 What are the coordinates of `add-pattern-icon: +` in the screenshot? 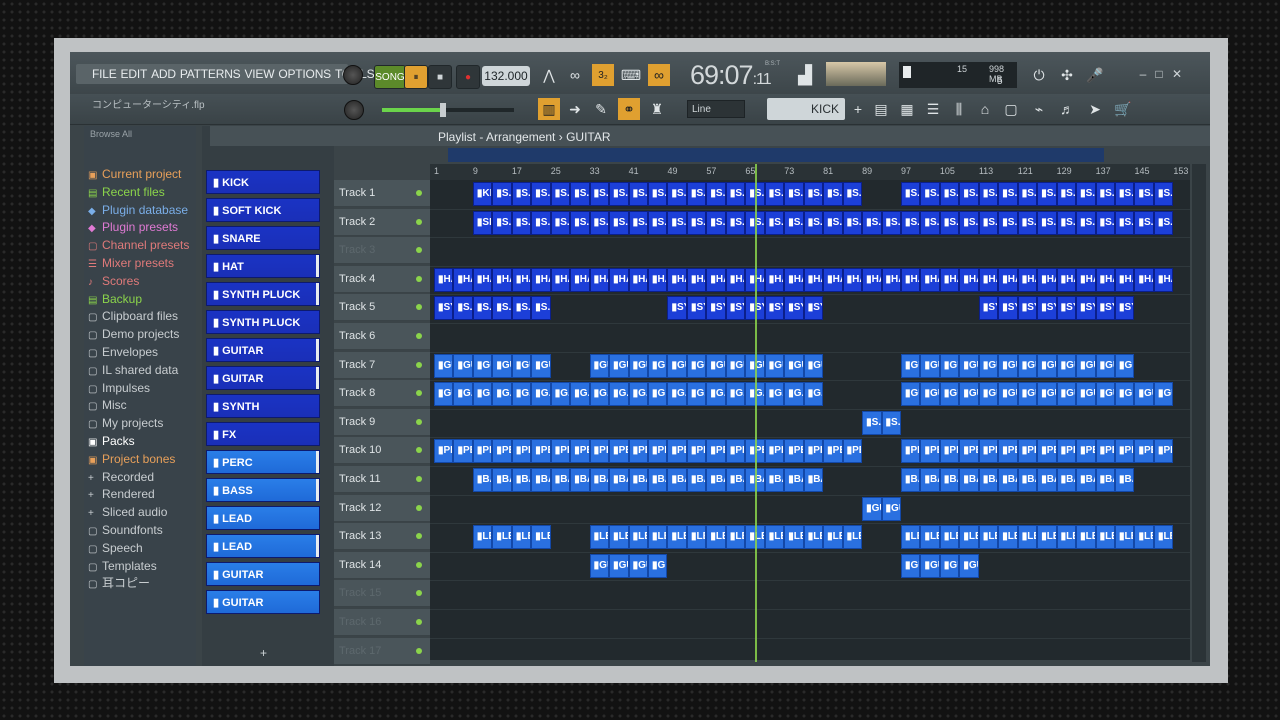 It's located at (858, 109).